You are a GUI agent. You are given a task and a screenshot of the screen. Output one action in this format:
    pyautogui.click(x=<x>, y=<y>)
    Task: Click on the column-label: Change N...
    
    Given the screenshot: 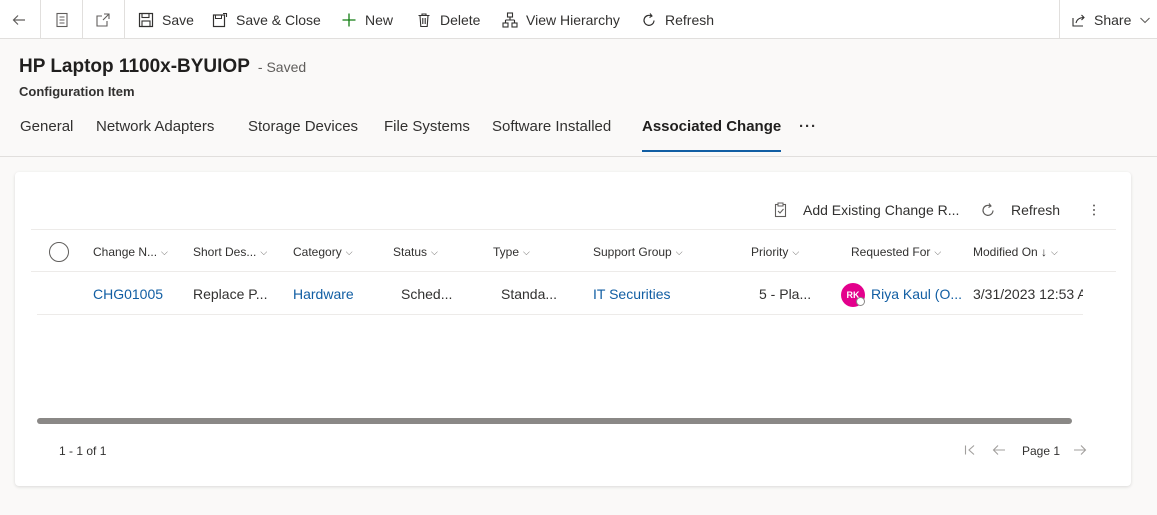 What is the action you would take?
    pyautogui.click(x=125, y=252)
    